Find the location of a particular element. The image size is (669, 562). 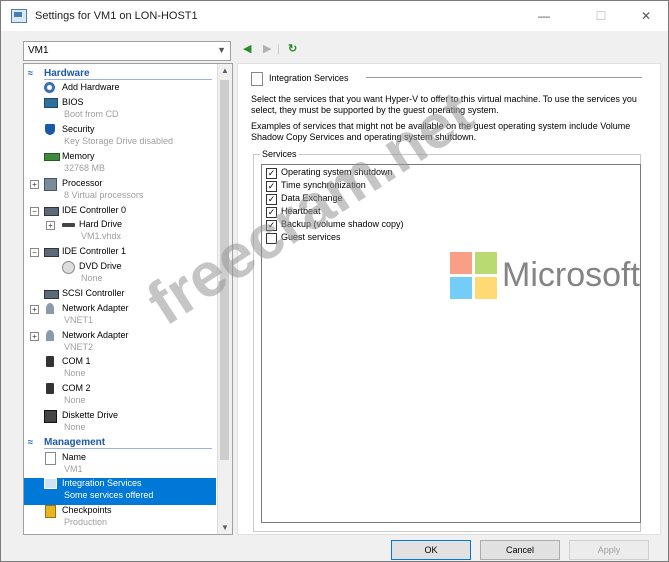

tree-item-sub: Production is located at coordinates (86, 522).